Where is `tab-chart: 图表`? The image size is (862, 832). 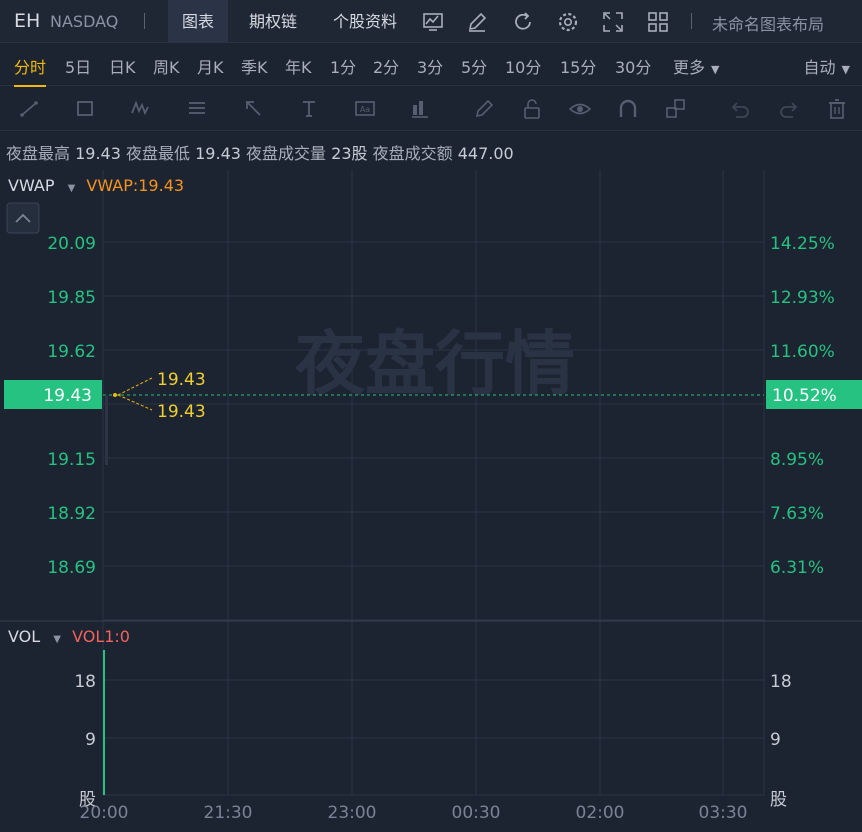 tab-chart: 图表 is located at coordinates (198, 21).